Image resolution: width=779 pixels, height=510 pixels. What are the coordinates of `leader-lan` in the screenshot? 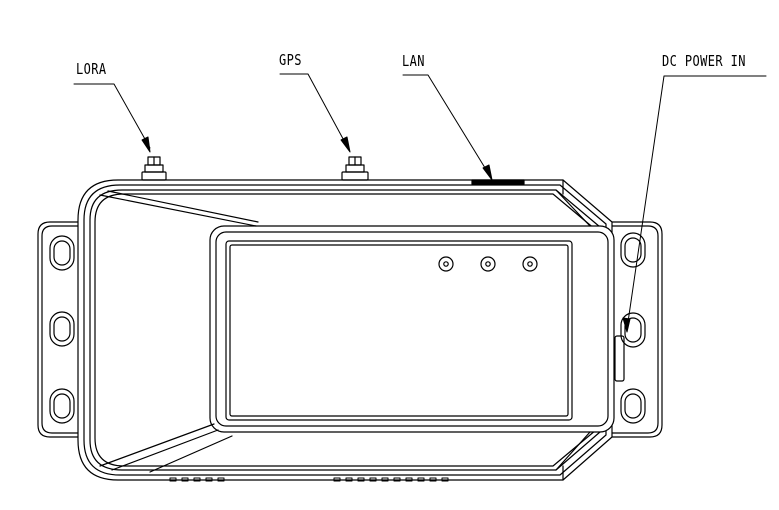 It's located at (446, 125).